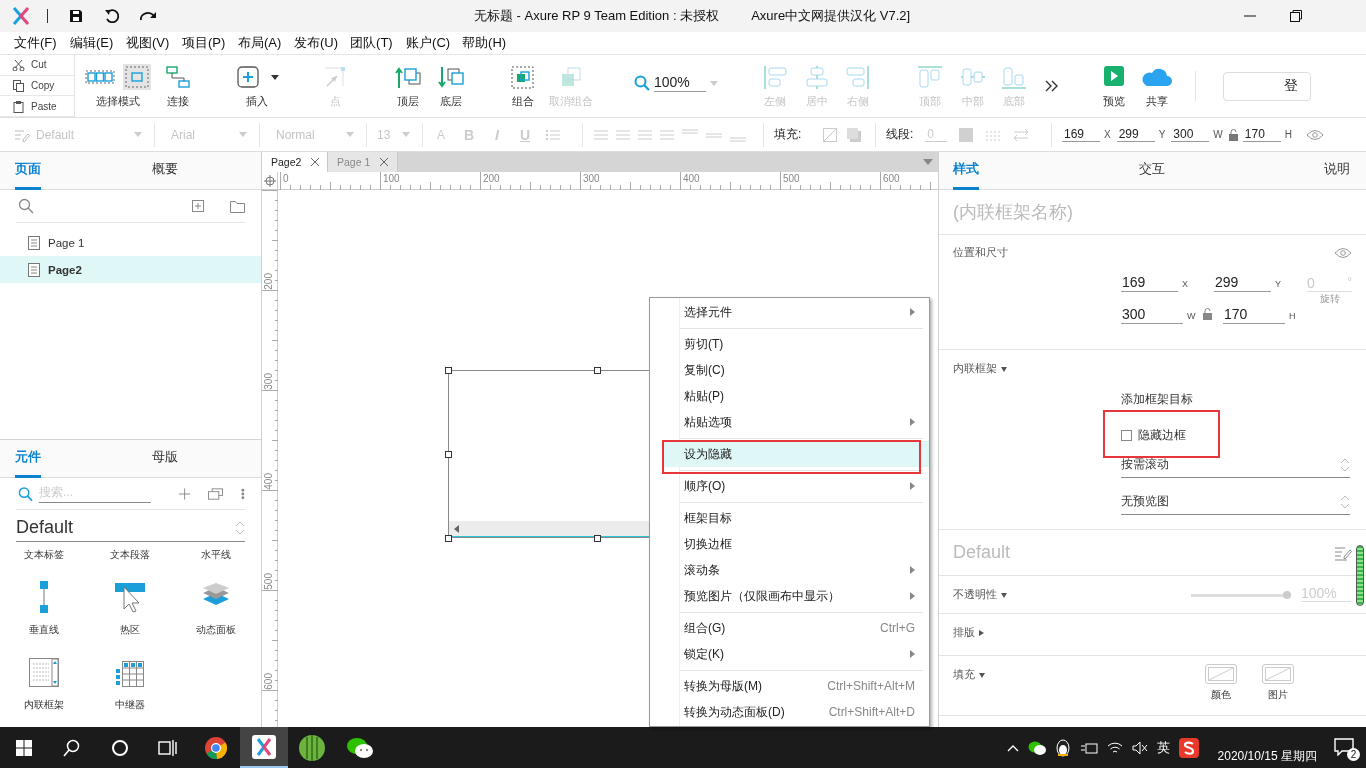  I want to click on panel-tab: 元件, so click(28, 459).